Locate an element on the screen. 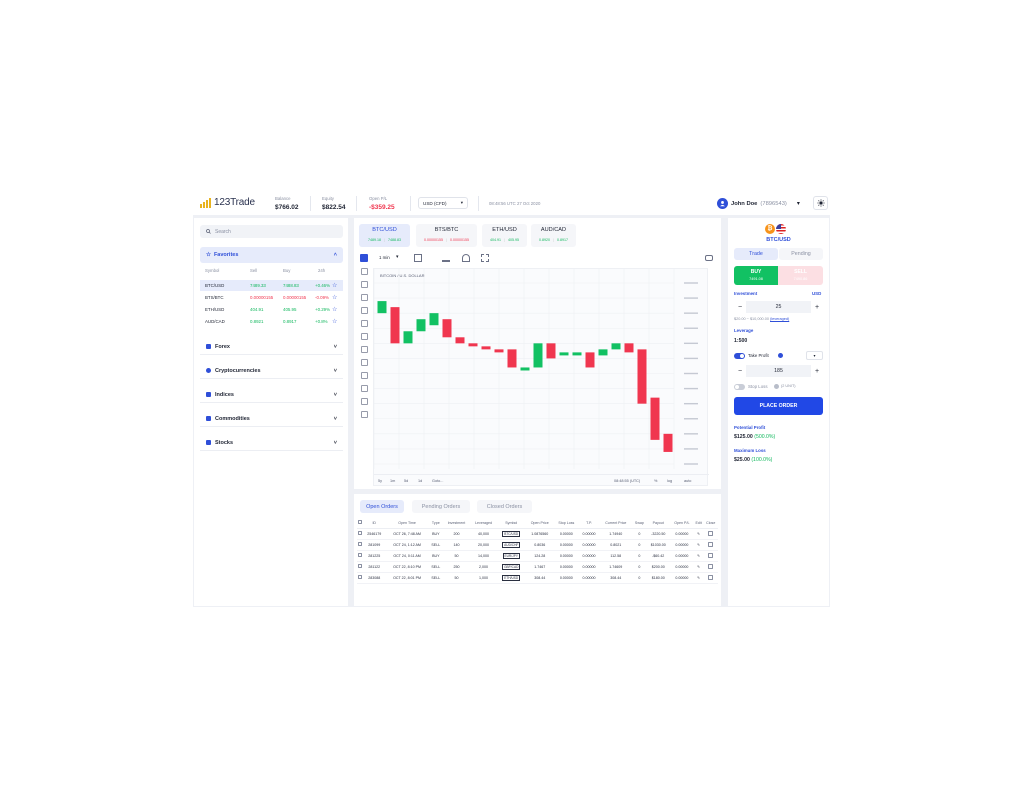  category-stocks: Stocks ˅ is located at coordinates (271, 443).